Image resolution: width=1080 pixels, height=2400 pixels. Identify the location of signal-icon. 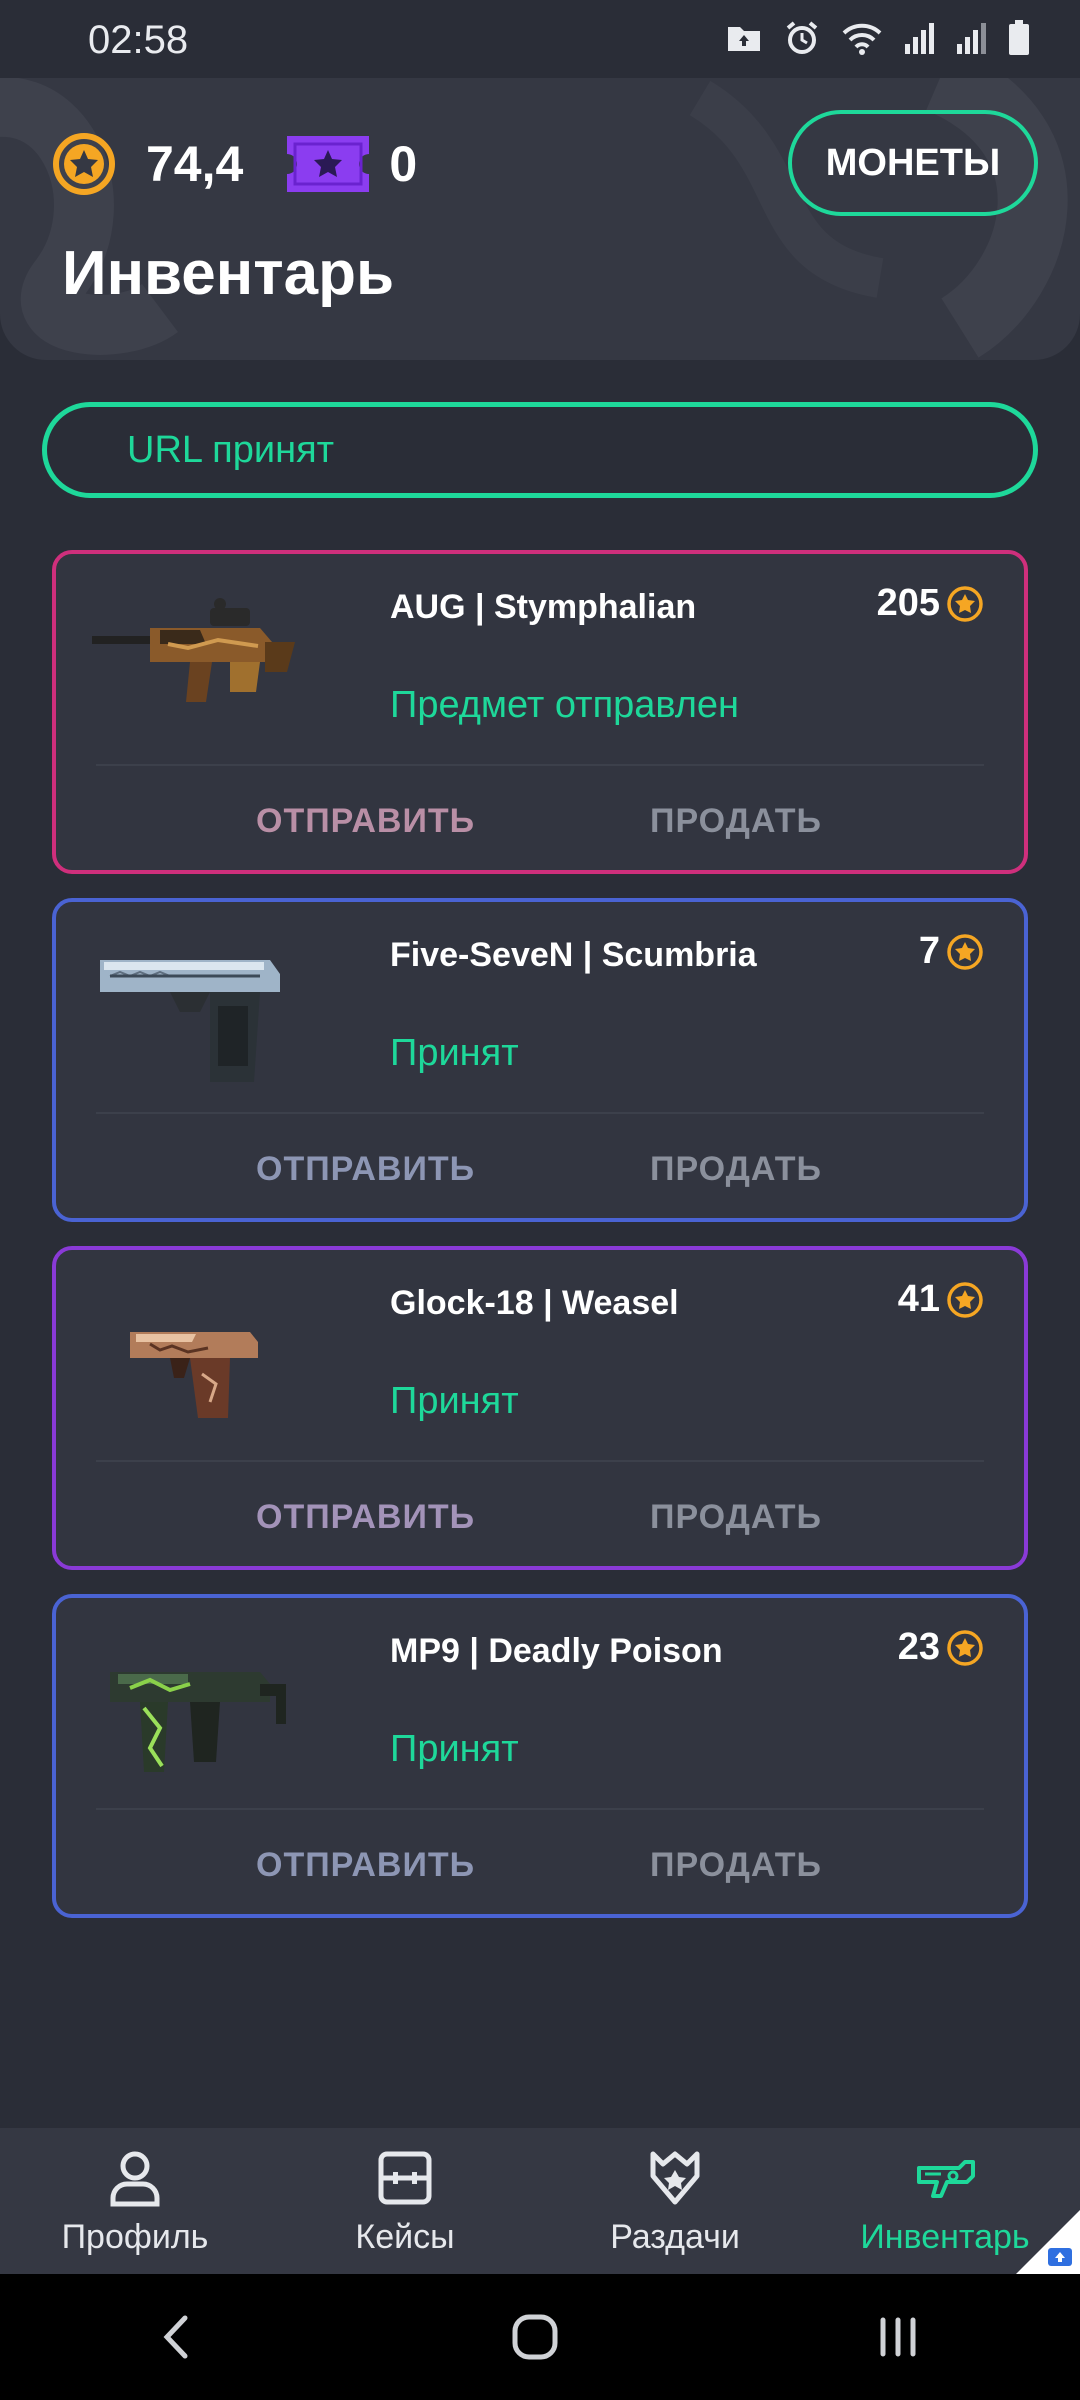
(919, 38).